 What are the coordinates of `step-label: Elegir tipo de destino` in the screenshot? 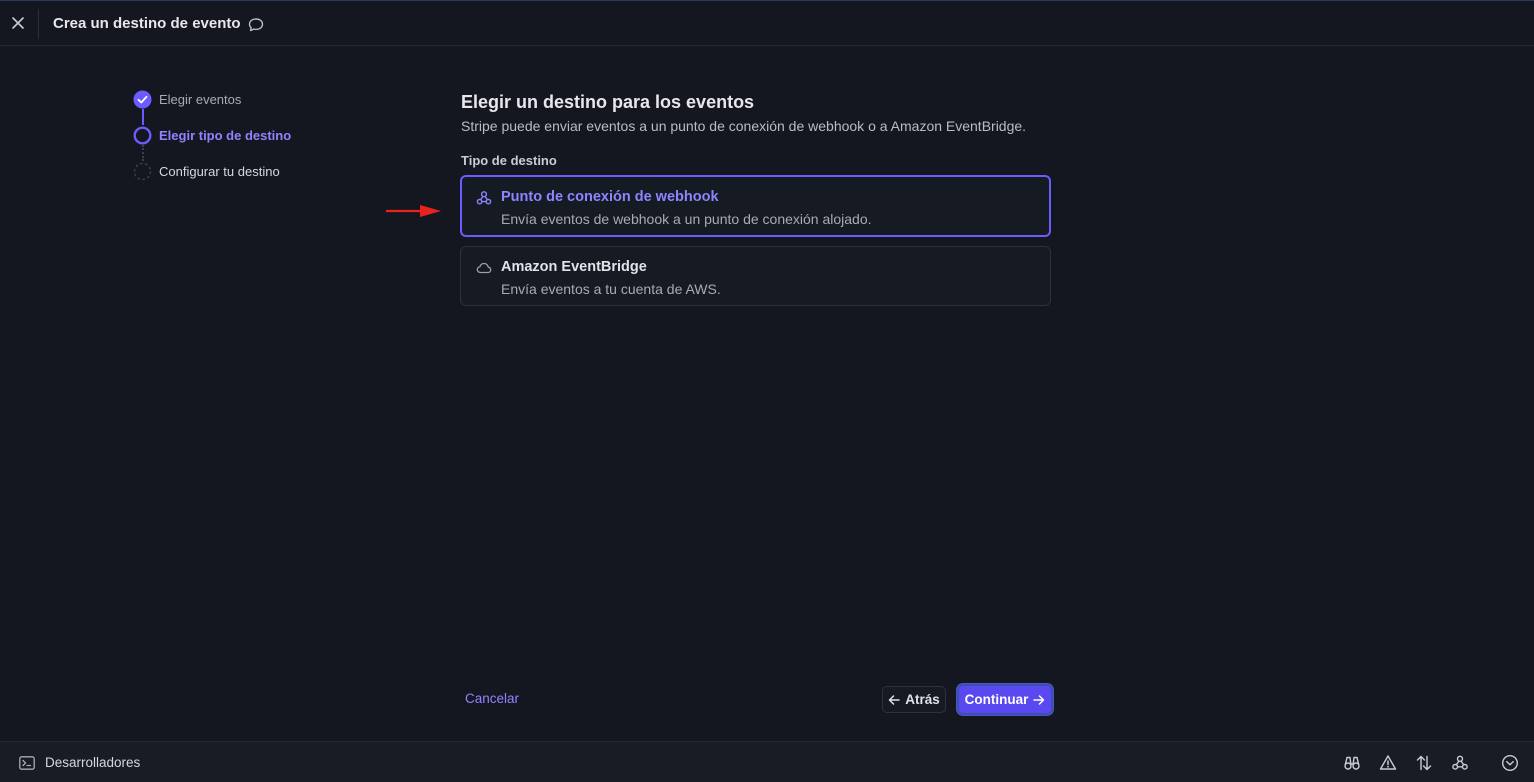 It's located at (225, 135).